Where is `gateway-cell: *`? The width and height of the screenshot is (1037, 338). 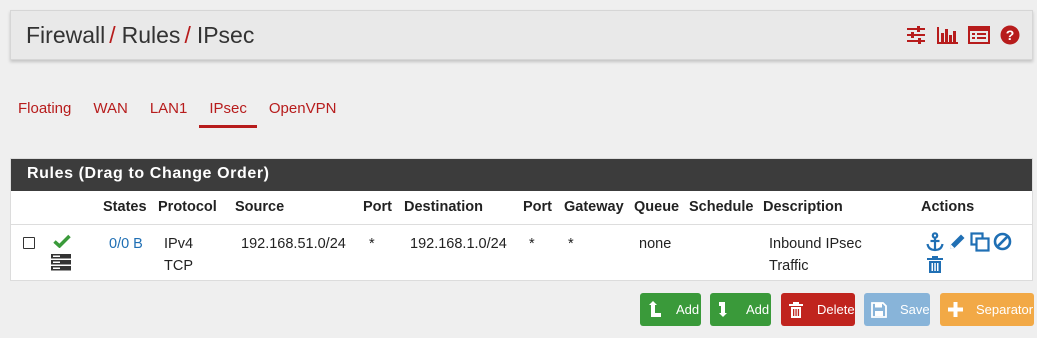 gateway-cell: * is located at coordinates (571, 244).